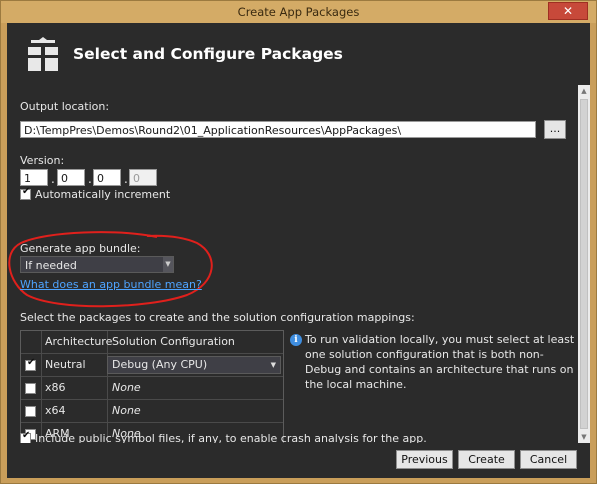 Image resolution: width=597 pixels, height=484 pixels. I want to click on package-icon, so click(43, 54).